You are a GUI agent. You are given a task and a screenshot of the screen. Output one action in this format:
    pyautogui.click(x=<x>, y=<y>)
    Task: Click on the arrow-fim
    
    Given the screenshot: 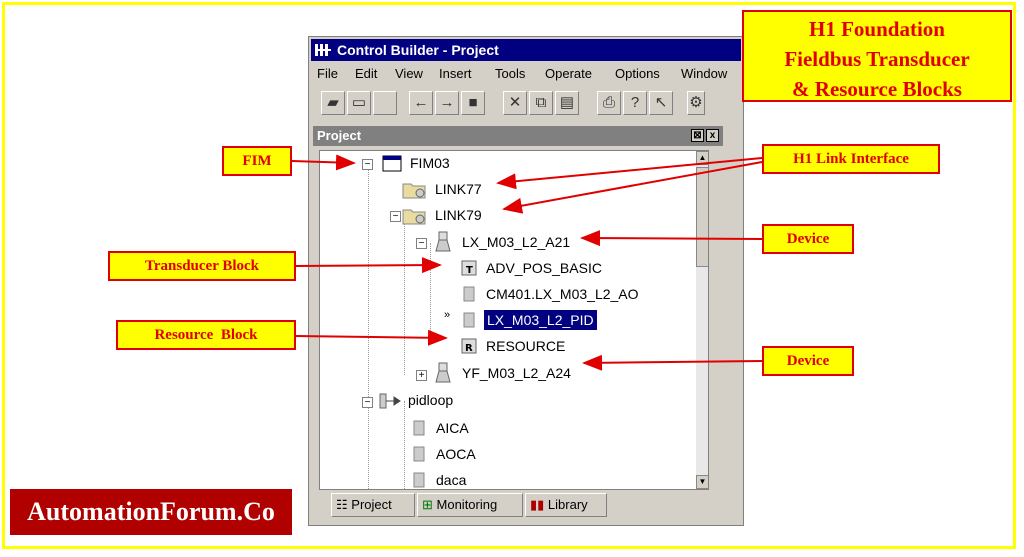 What is the action you would take?
    pyautogui.click(x=323, y=162)
    